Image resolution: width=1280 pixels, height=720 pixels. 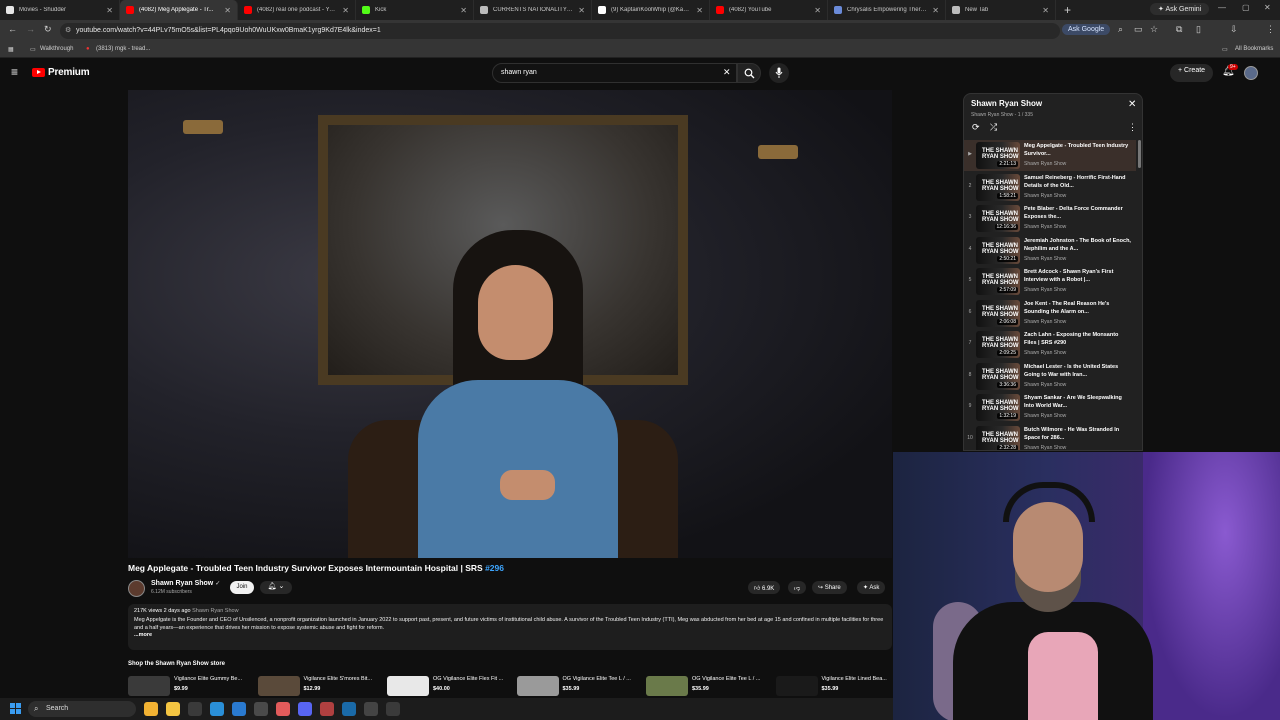 What do you see at coordinates (15, 708) in the screenshot?
I see `windows-start-icon` at bounding box center [15, 708].